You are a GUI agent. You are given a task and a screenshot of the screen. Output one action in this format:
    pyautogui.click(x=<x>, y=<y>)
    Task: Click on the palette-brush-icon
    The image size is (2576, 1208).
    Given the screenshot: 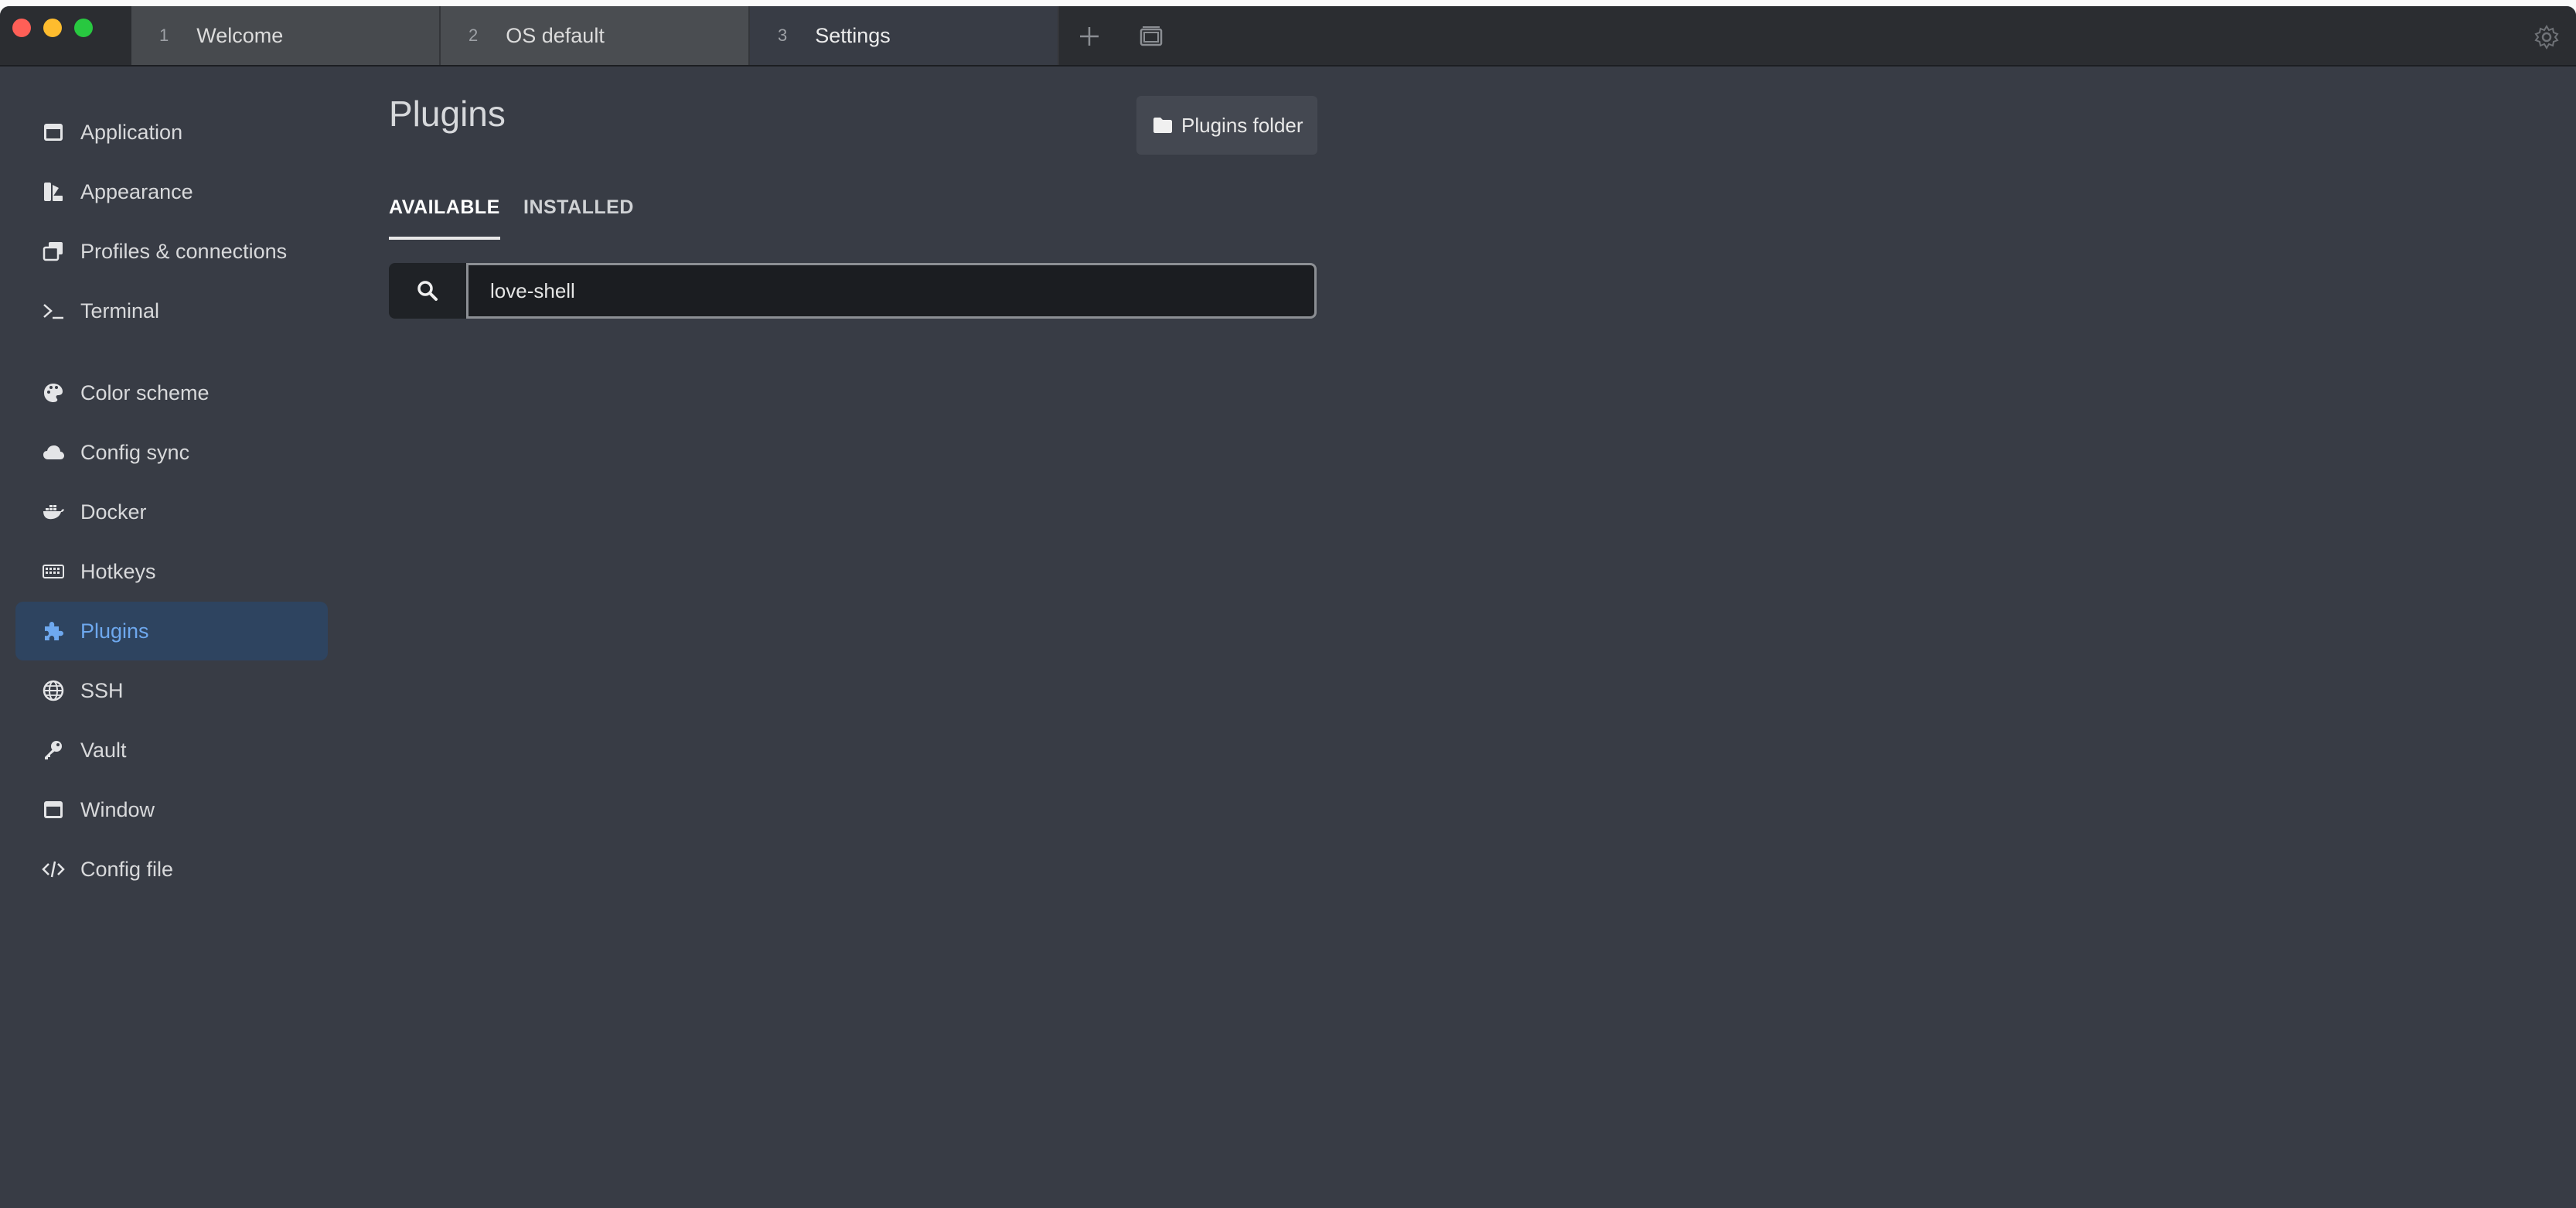 What is the action you would take?
    pyautogui.click(x=53, y=192)
    